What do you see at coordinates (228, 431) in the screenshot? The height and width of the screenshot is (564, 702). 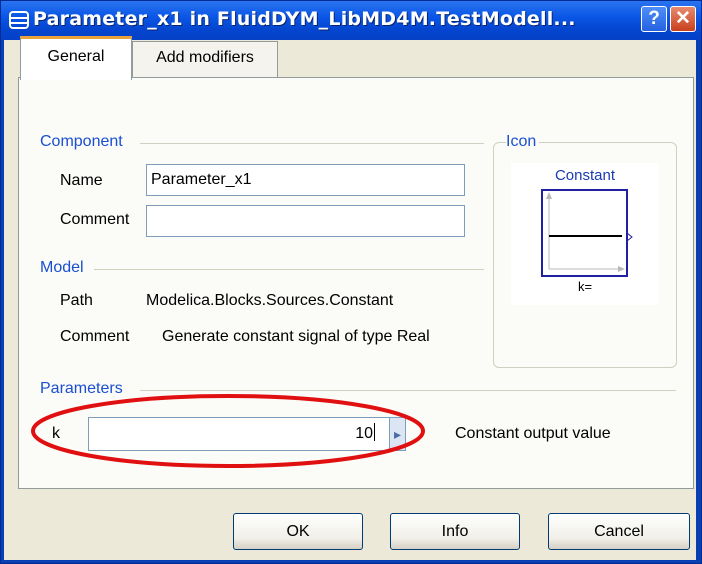 I see `highlight-ellipse` at bounding box center [228, 431].